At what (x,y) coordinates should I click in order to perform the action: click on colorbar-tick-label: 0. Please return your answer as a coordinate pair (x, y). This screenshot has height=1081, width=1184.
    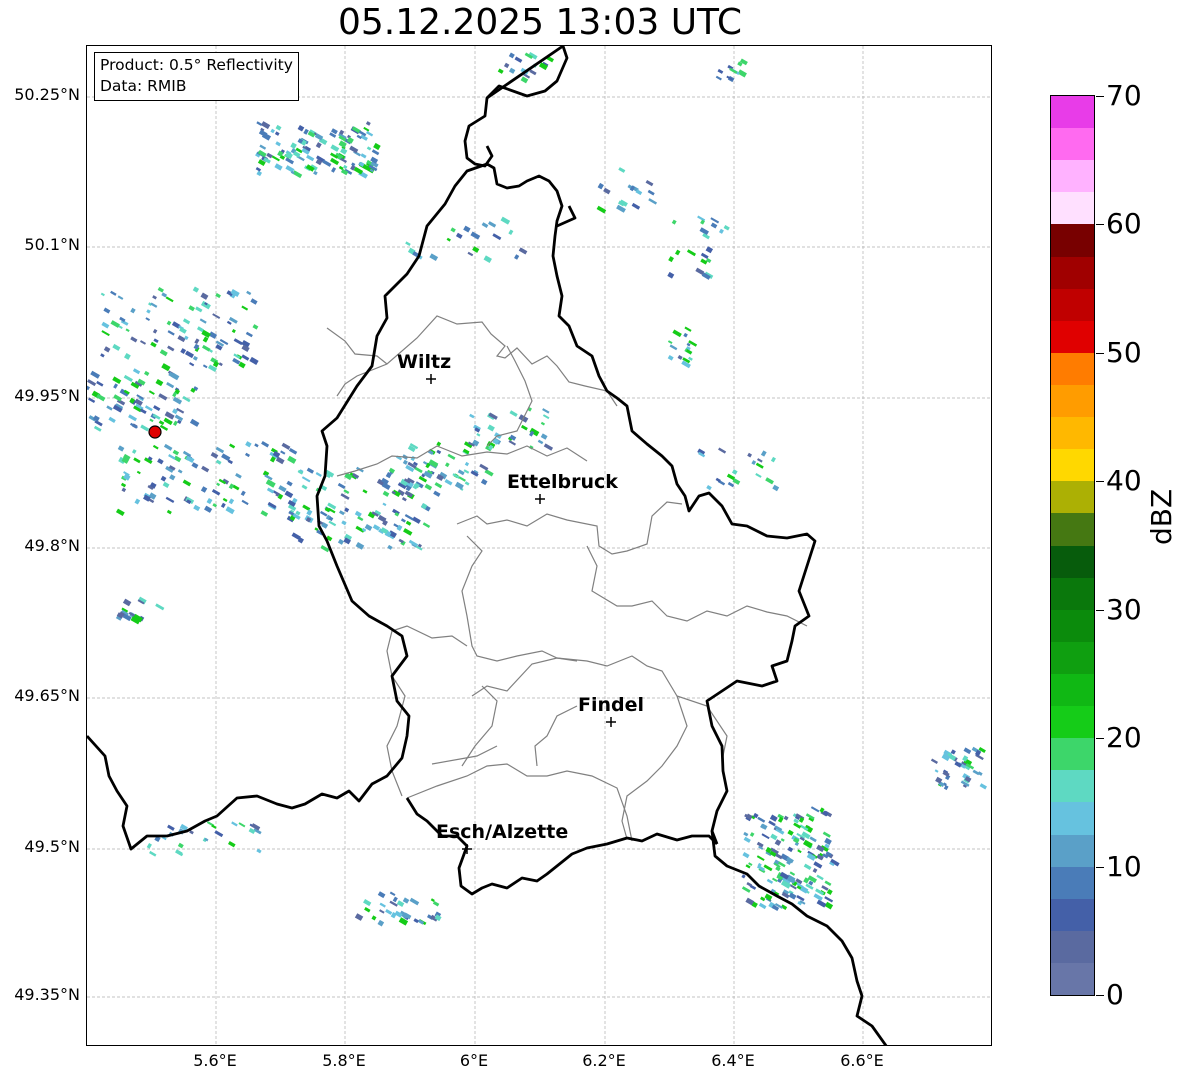
    Looking at the image, I should click on (1115, 994).